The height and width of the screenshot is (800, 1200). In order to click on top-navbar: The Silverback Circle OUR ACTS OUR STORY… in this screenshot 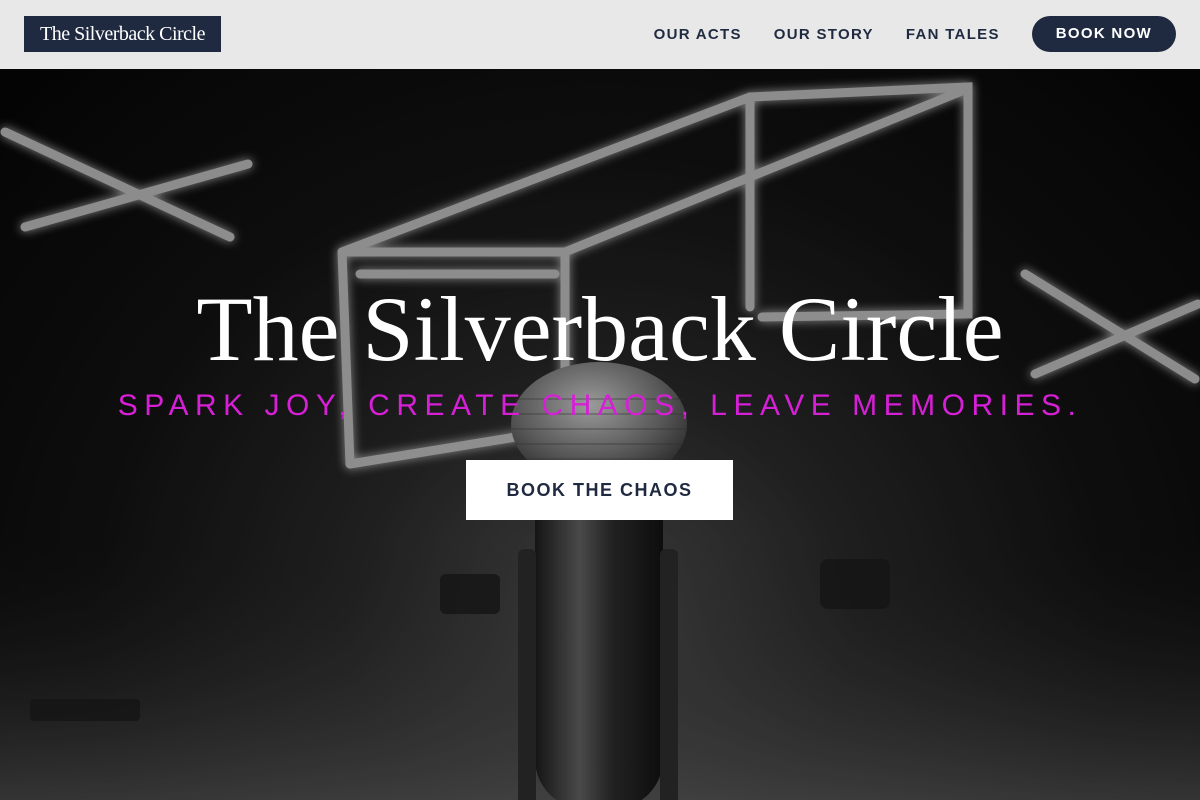, I will do `click(600, 34)`.